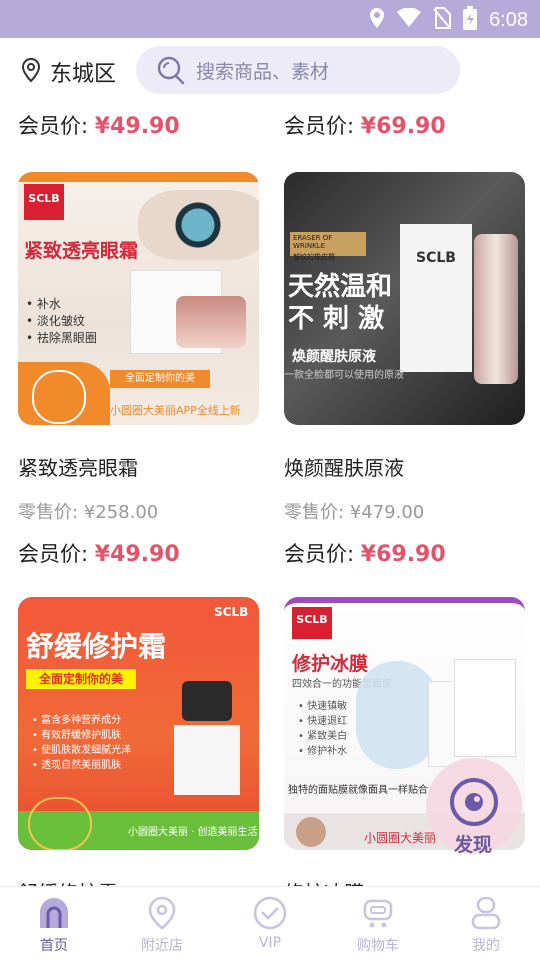  I want to click on member-price: 会员价: ¥69.90, so click(365, 553).